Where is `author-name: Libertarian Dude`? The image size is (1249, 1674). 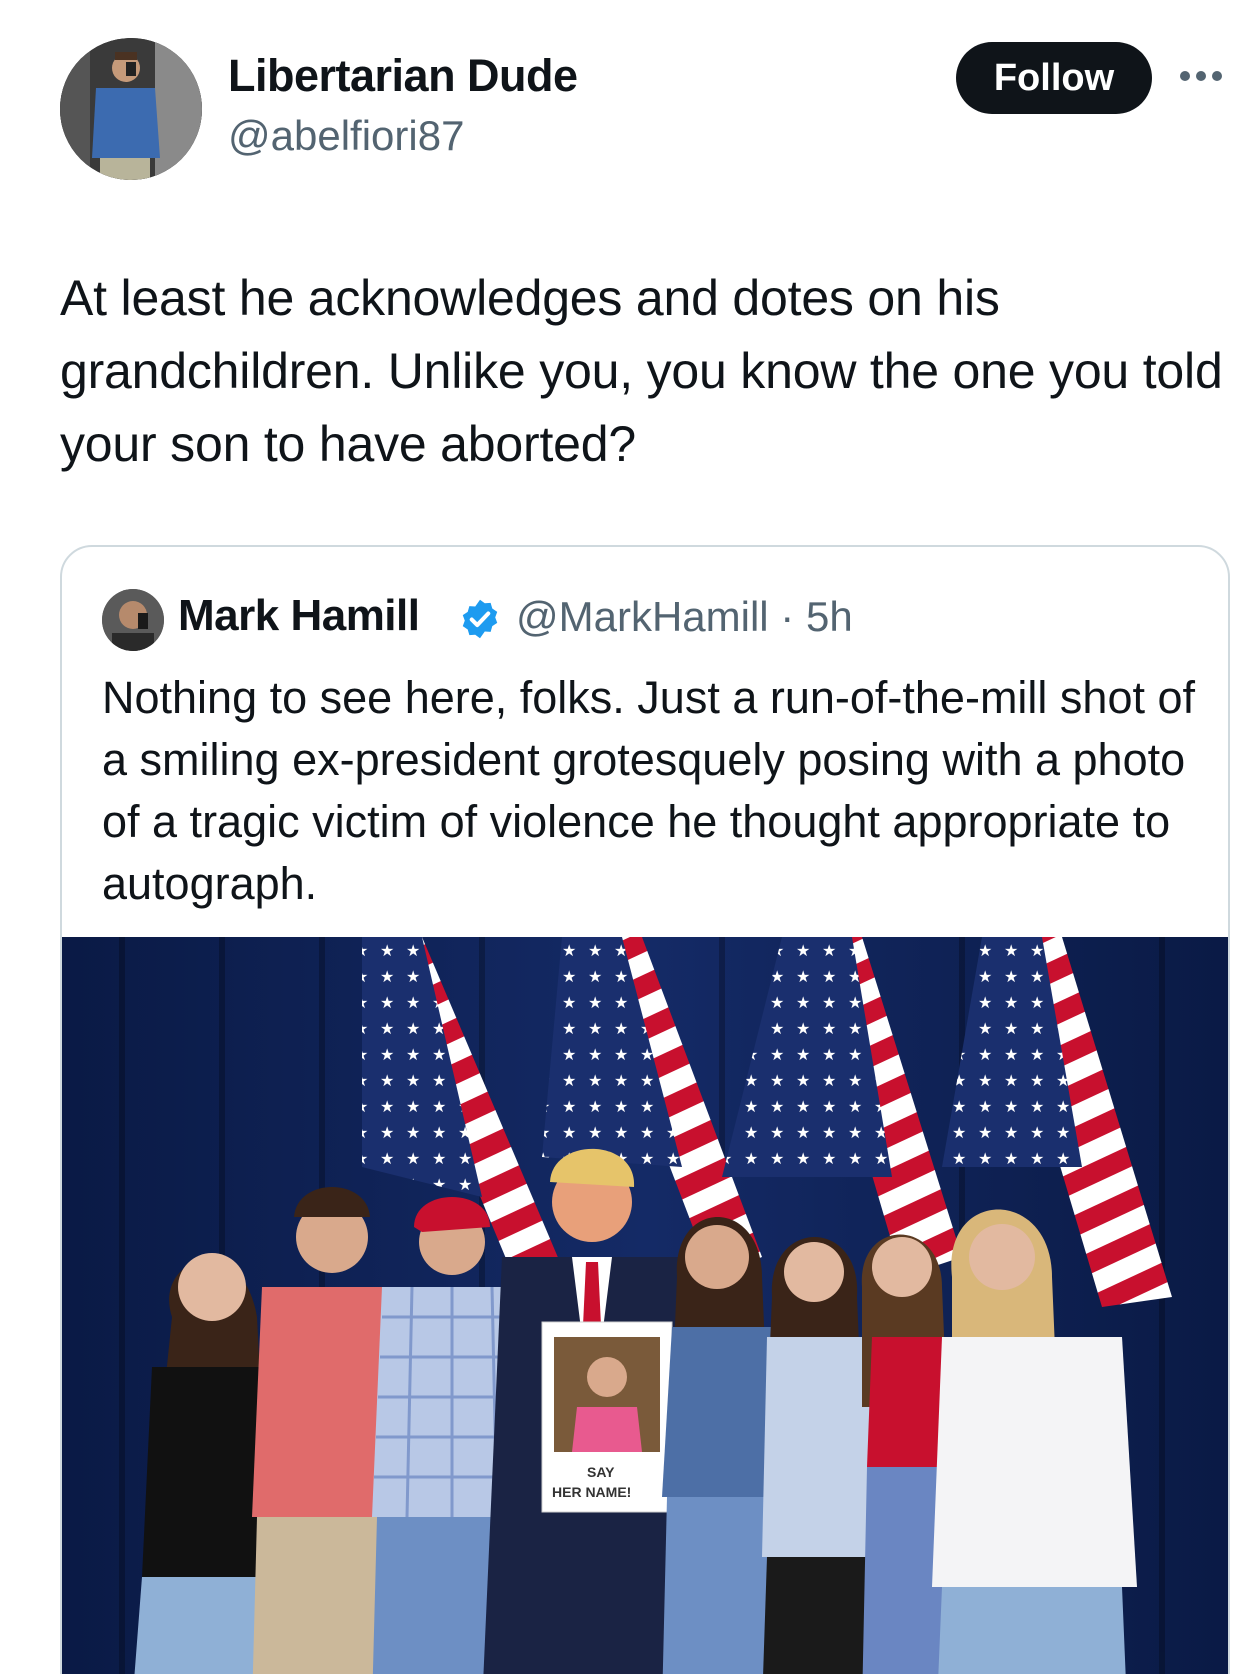
author-name: Libertarian Dude is located at coordinates (403, 76).